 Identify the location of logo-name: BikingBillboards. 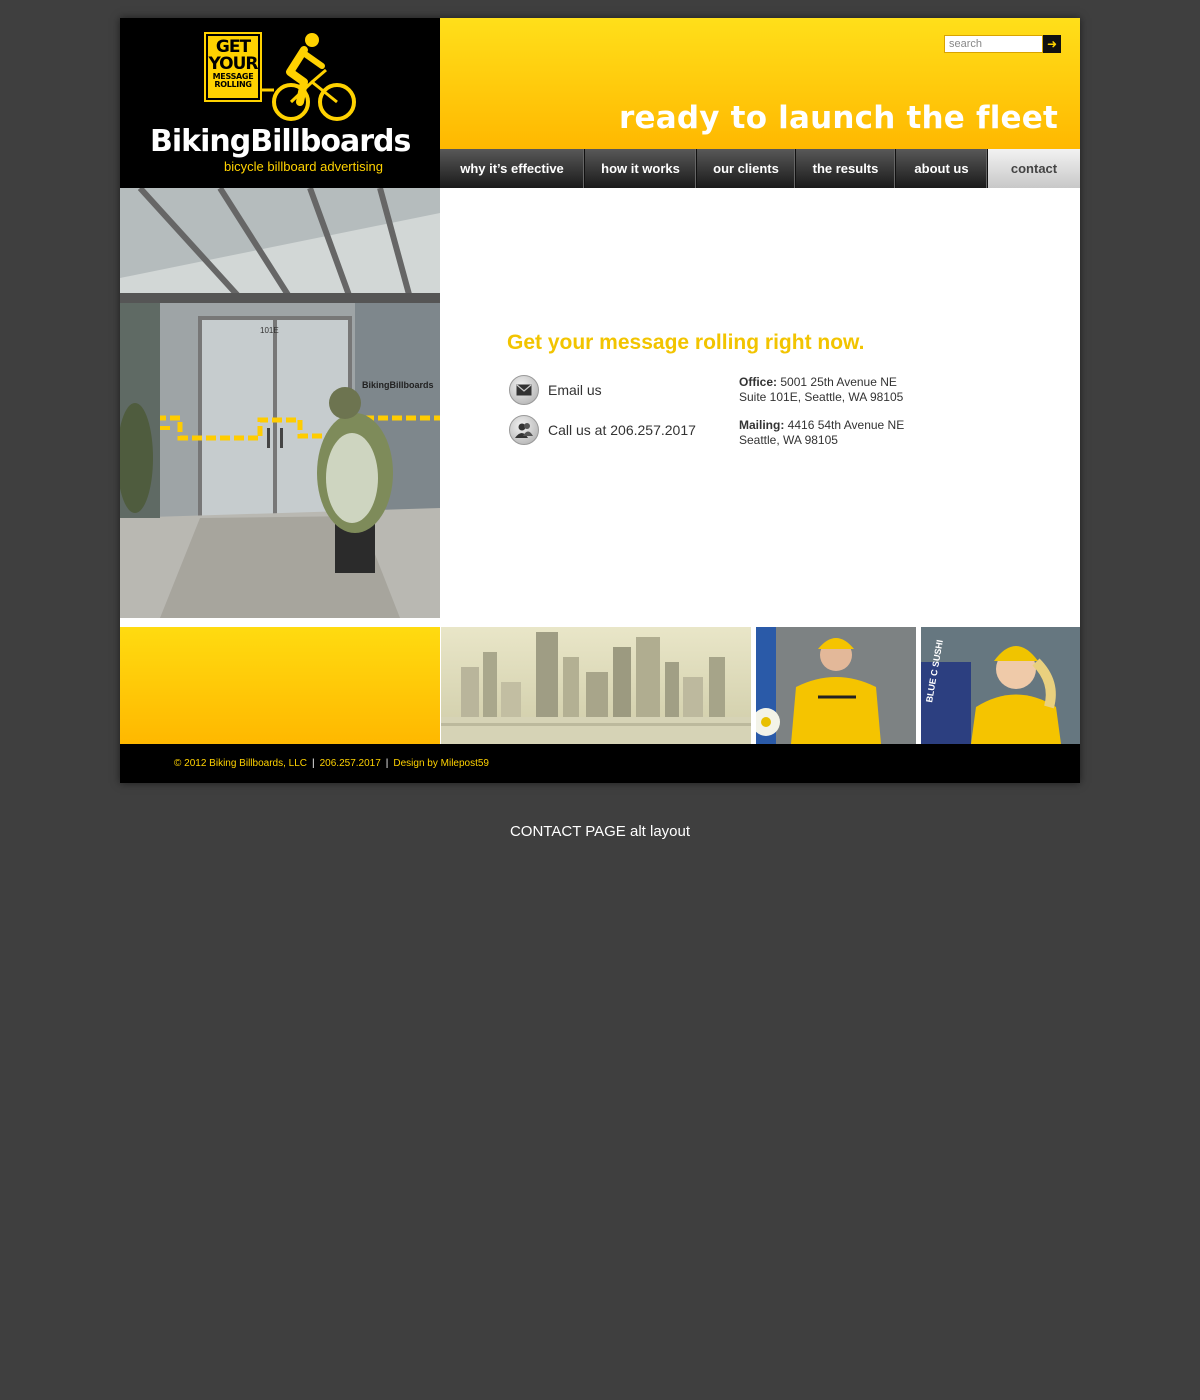
(280, 141).